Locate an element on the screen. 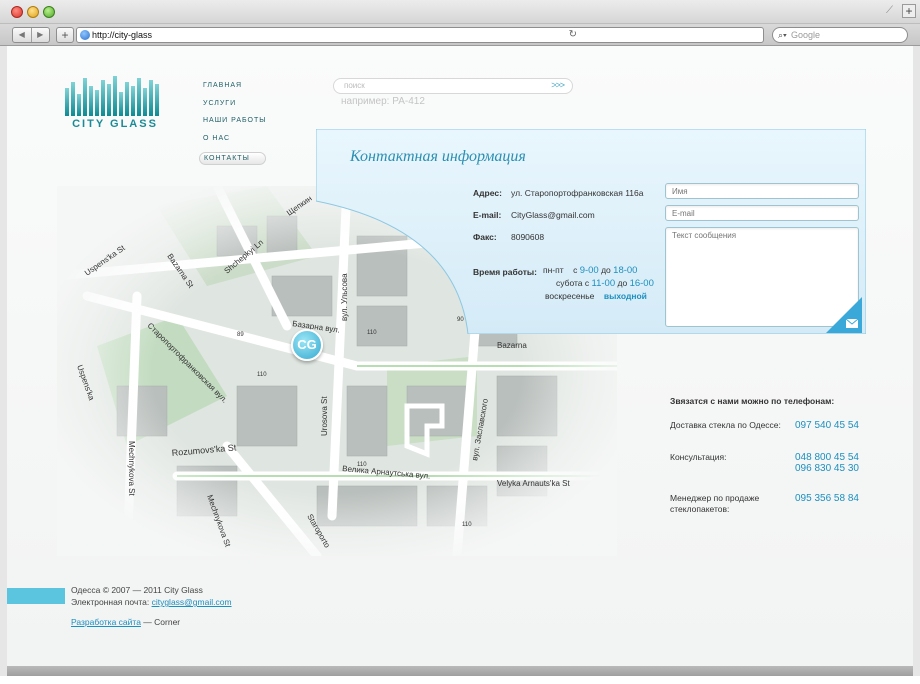  site-search-placeholder: поиск is located at coordinates (354, 85).